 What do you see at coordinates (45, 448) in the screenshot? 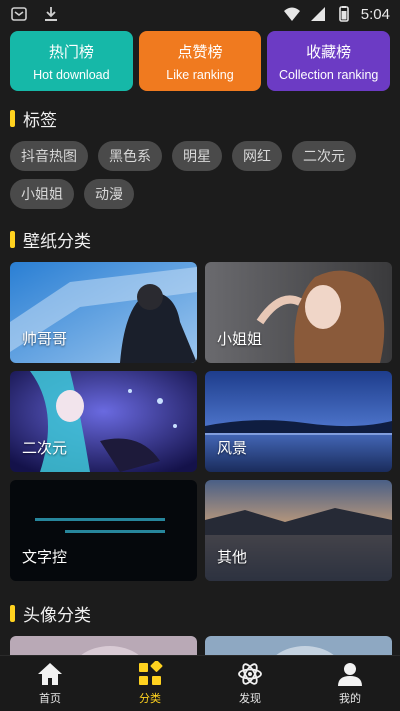
I see `card-label: 二次元` at bounding box center [45, 448].